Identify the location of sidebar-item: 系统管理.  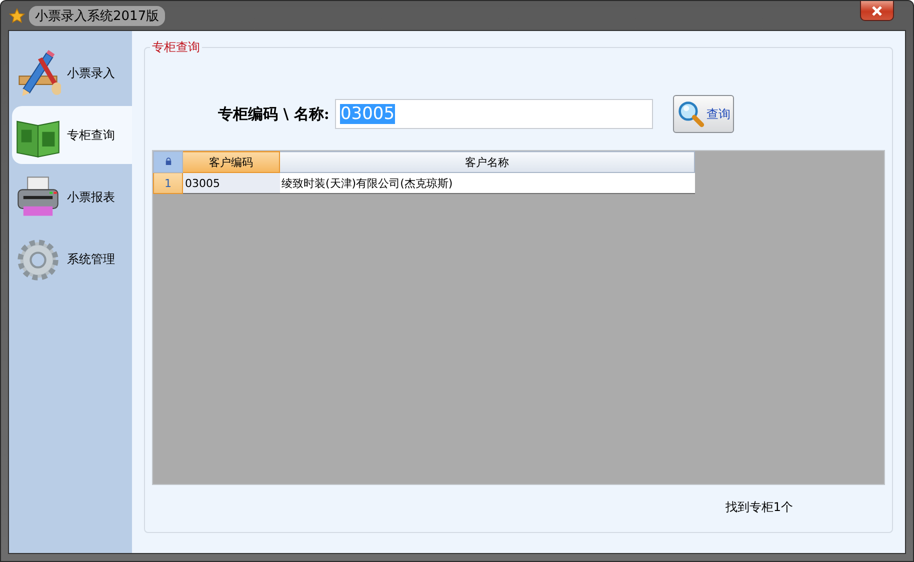
(70, 259).